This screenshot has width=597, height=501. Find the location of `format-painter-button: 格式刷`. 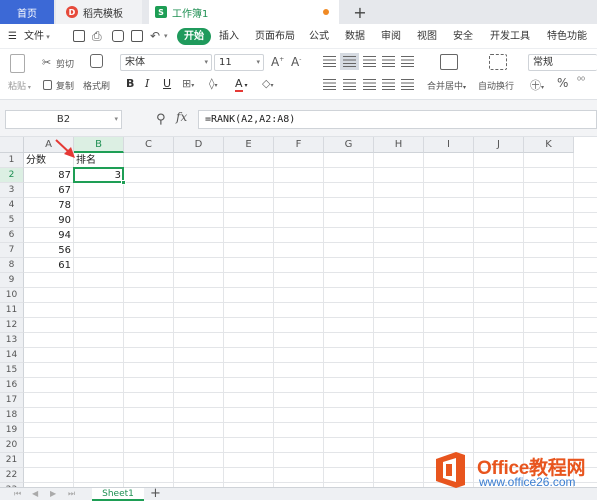

format-painter-button: 格式刷 is located at coordinates (96, 85).